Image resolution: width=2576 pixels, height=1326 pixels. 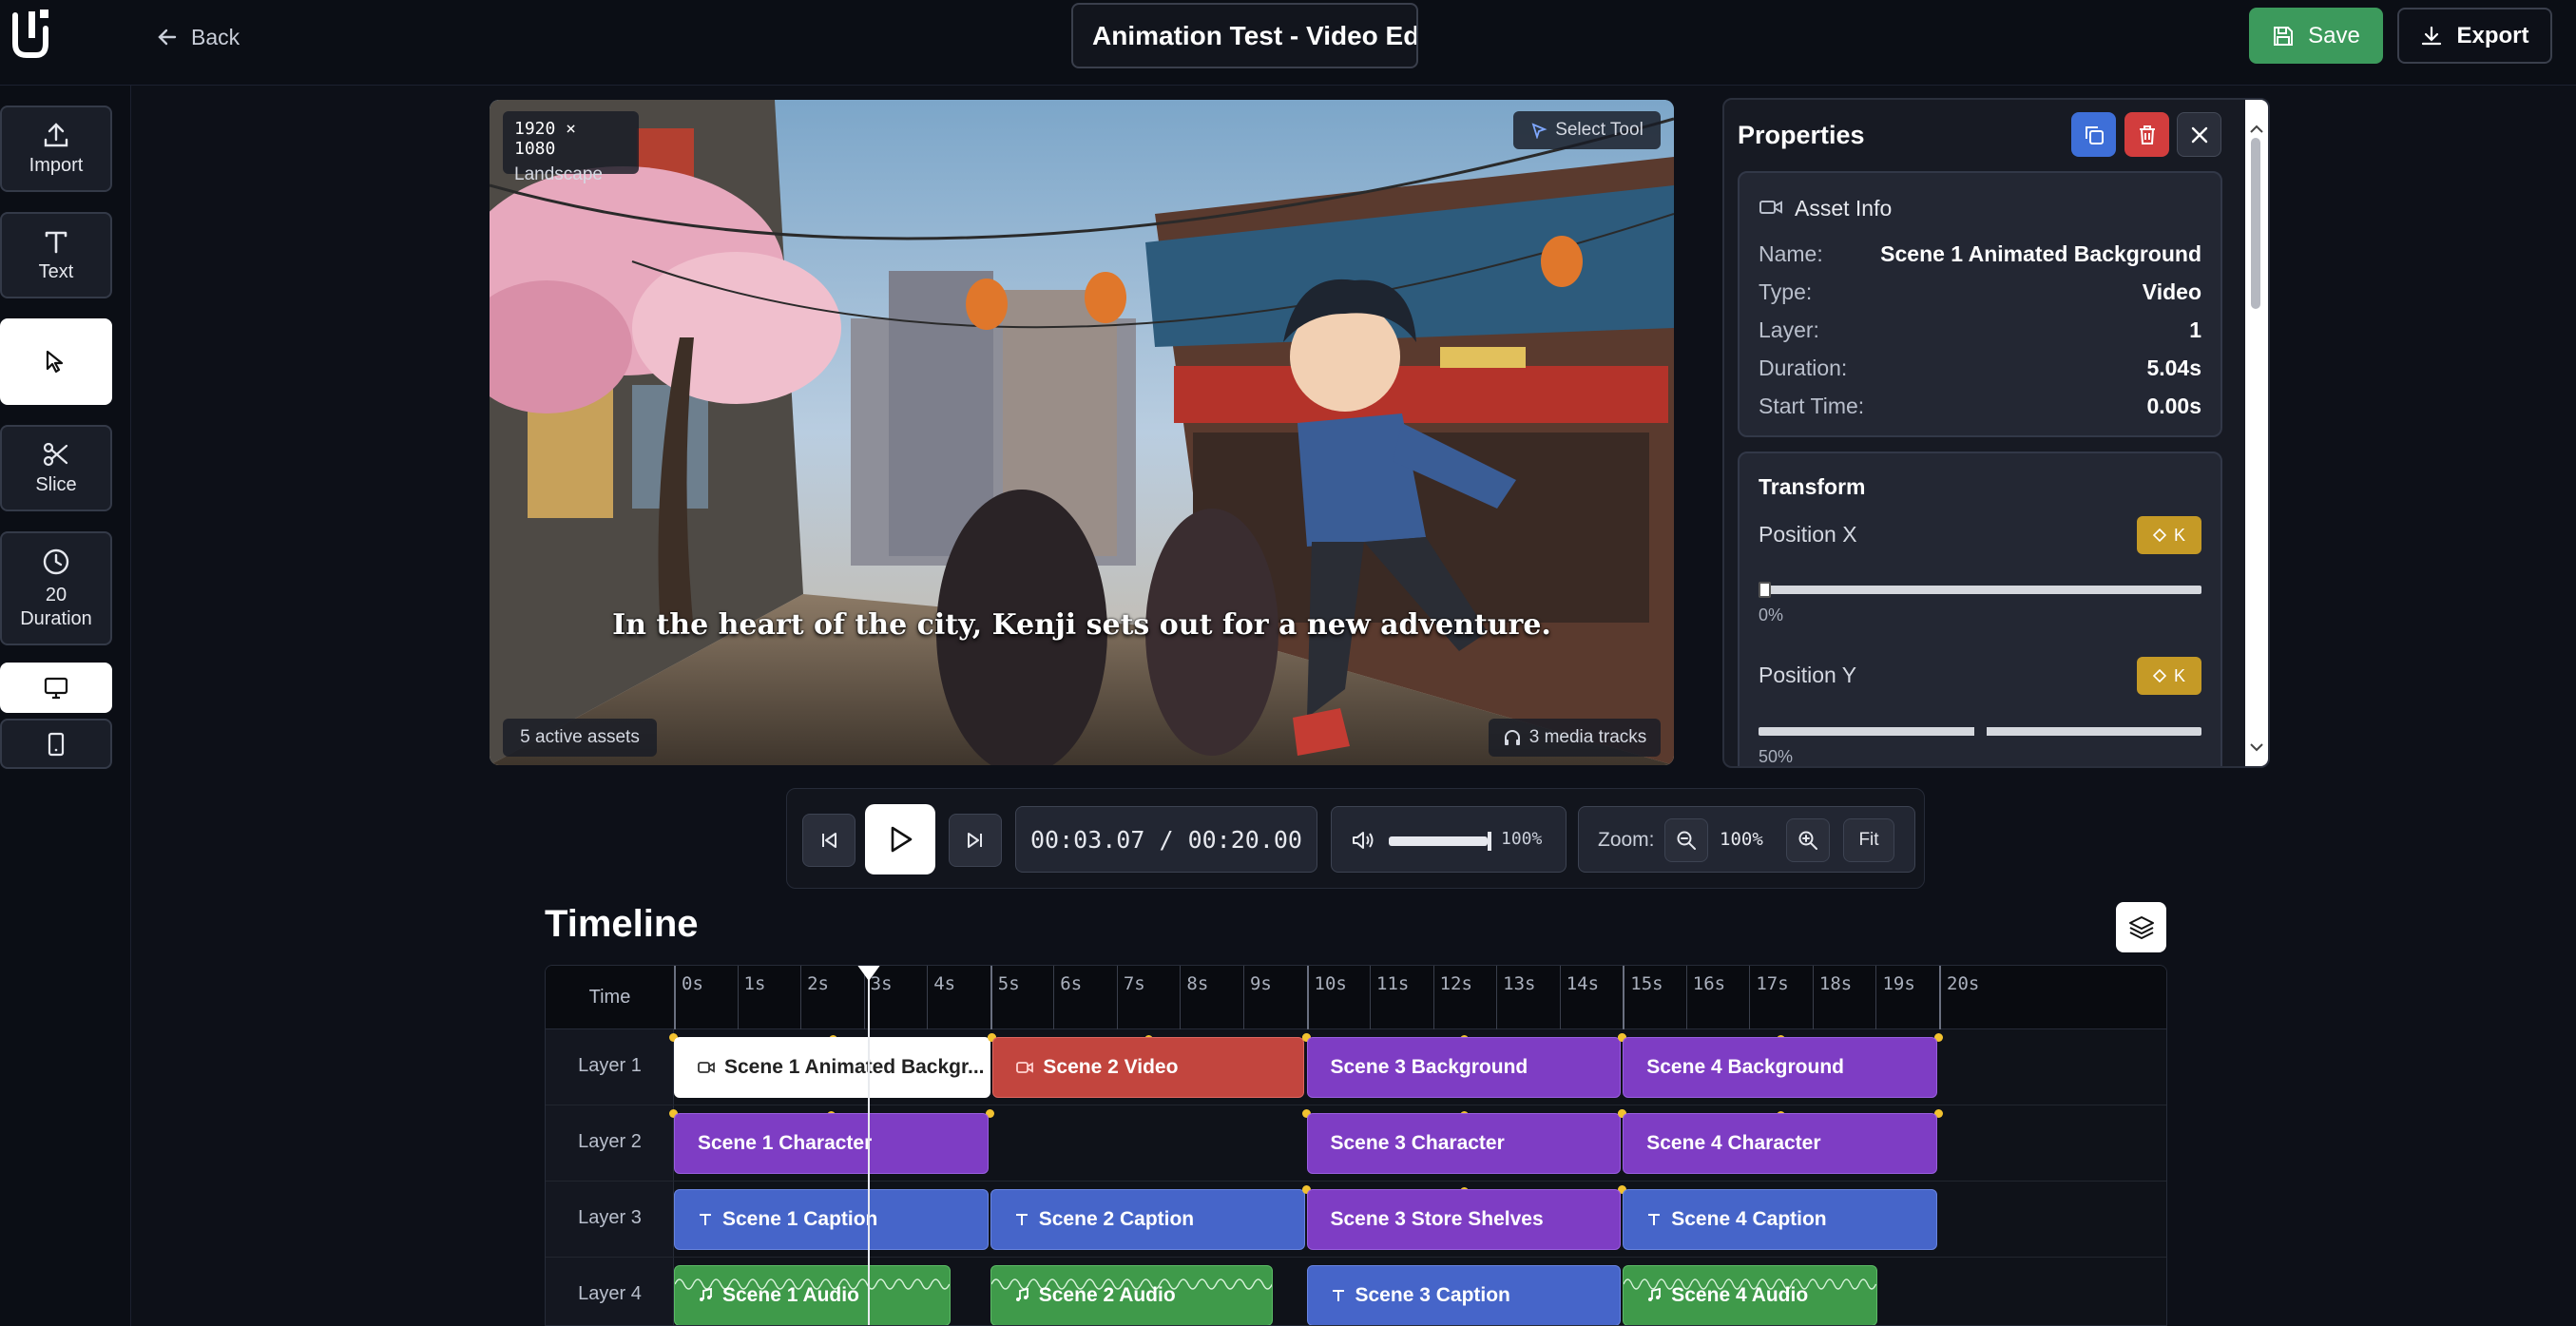 I want to click on position-x-slider-thumb, so click(x=1765, y=590).